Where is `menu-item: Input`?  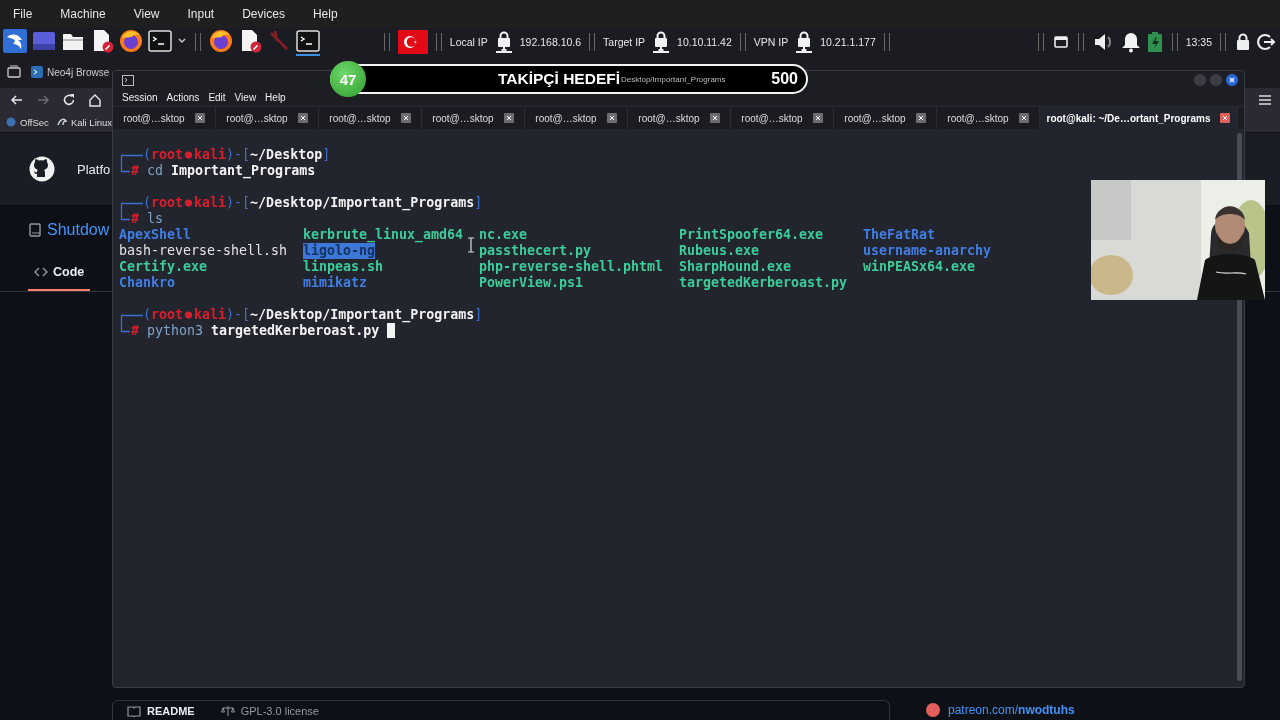 menu-item: Input is located at coordinates (201, 14).